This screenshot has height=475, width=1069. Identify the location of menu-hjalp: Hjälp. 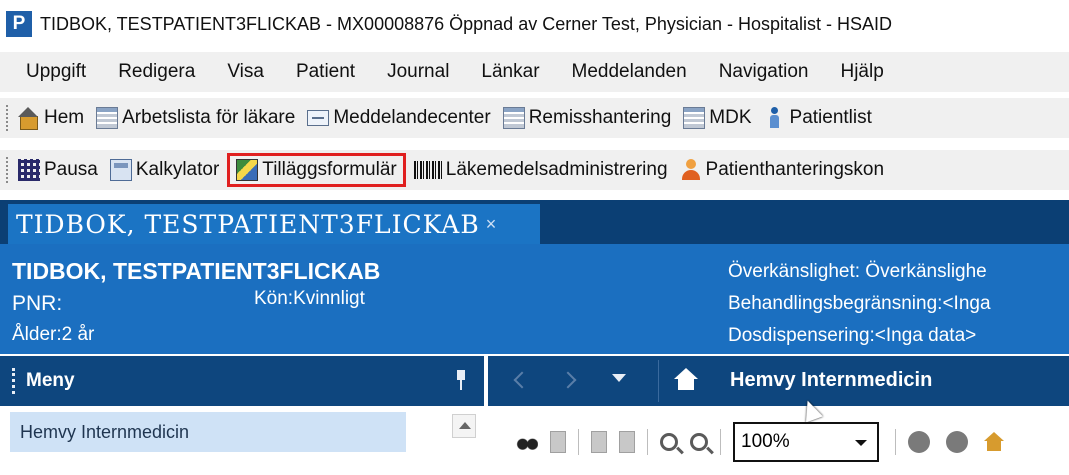
(861, 72).